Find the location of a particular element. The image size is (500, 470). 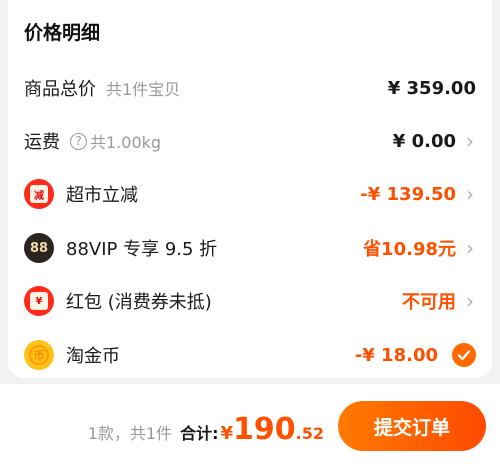

goods-total-label: 商品总价 is located at coordinates (60, 89).